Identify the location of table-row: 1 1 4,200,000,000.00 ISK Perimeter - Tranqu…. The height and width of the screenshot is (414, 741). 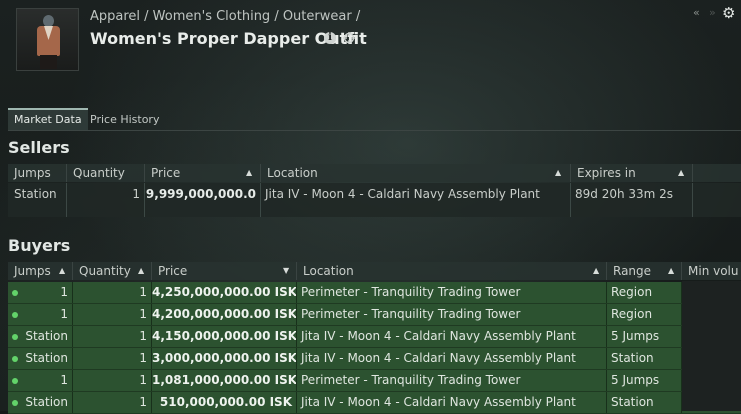
(374, 315).